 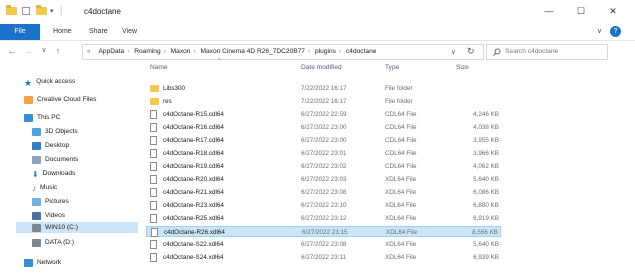 I want to click on sort-arrow-icon: ^, so click(x=219, y=61).